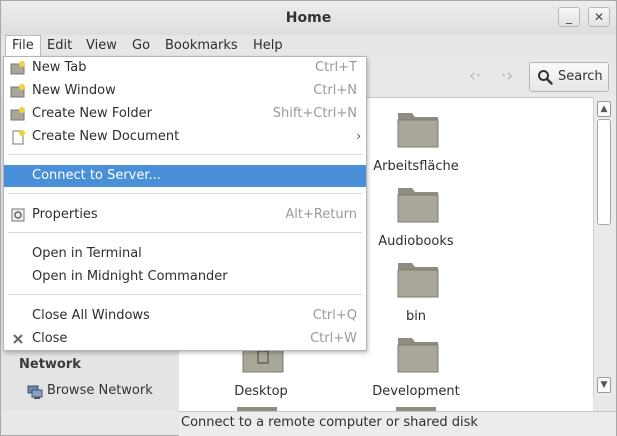  What do you see at coordinates (580, 76) in the screenshot?
I see `search-label: Search` at bounding box center [580, 76].